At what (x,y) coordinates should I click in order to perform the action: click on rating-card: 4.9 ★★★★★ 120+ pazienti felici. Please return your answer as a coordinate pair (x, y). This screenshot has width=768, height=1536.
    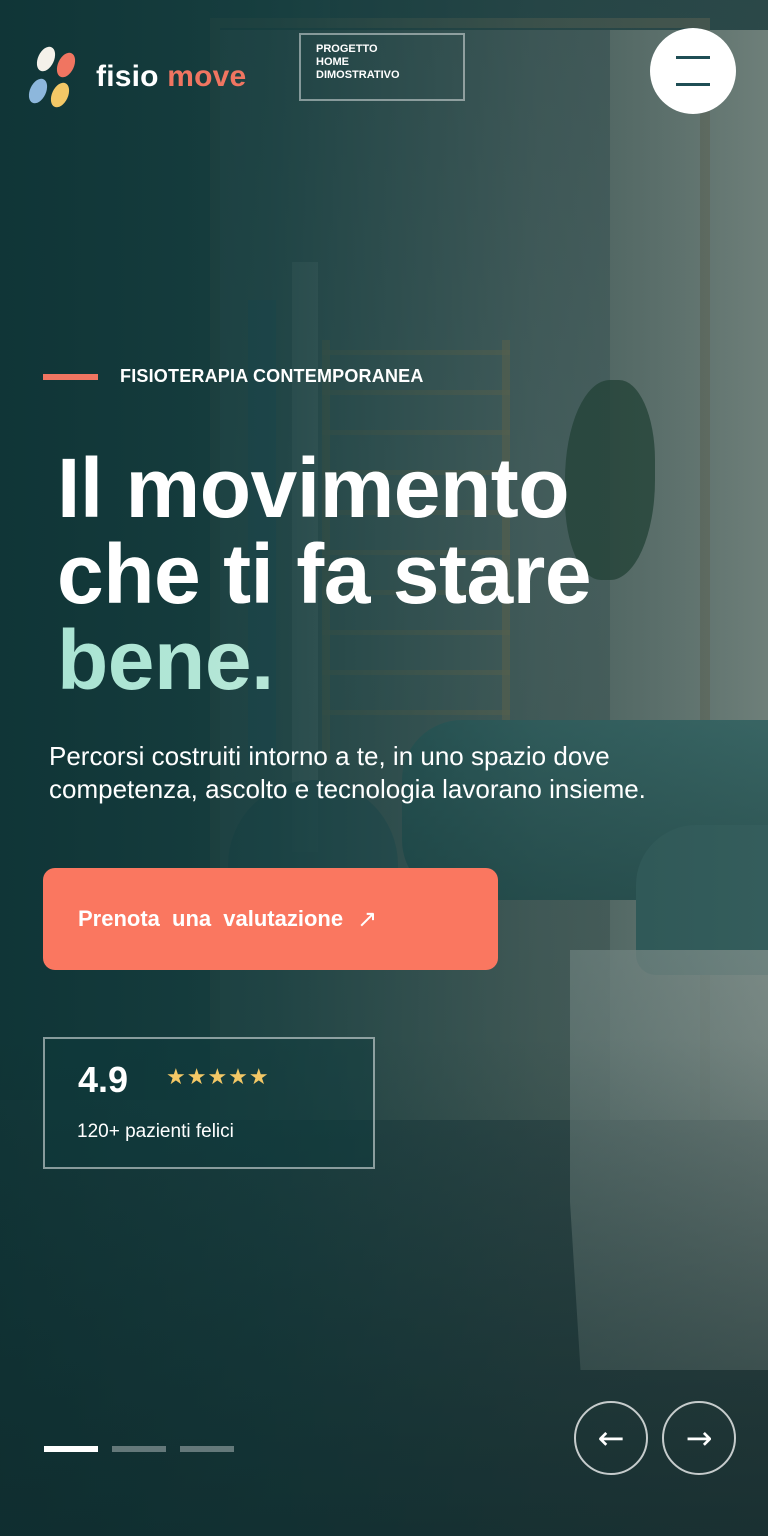
    Looking at the image, I should click on (209, 1103).